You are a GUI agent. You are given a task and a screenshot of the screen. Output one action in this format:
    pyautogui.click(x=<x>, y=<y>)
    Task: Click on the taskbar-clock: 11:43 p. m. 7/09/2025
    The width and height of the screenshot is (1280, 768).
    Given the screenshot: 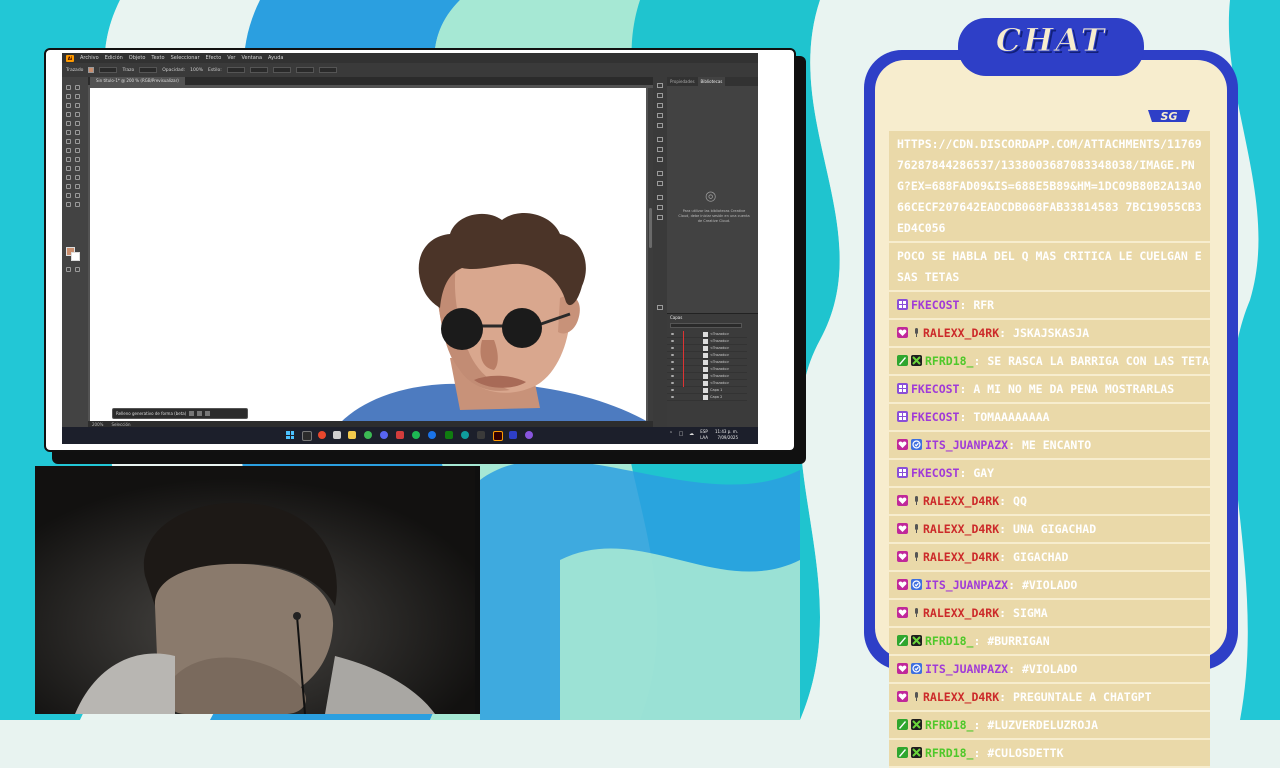 What is the action you would take?
    pyautogui.click(x=726, y=435)
    